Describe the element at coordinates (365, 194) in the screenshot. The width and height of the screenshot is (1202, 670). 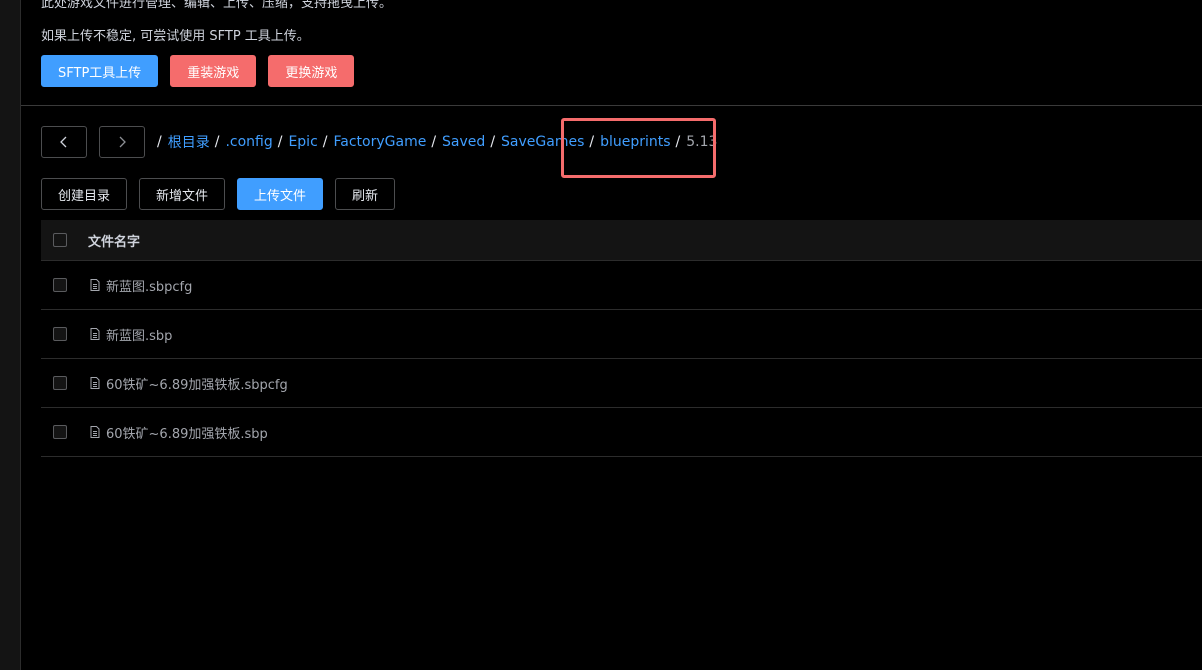
I see `refresh-button: 刷新` at that location.